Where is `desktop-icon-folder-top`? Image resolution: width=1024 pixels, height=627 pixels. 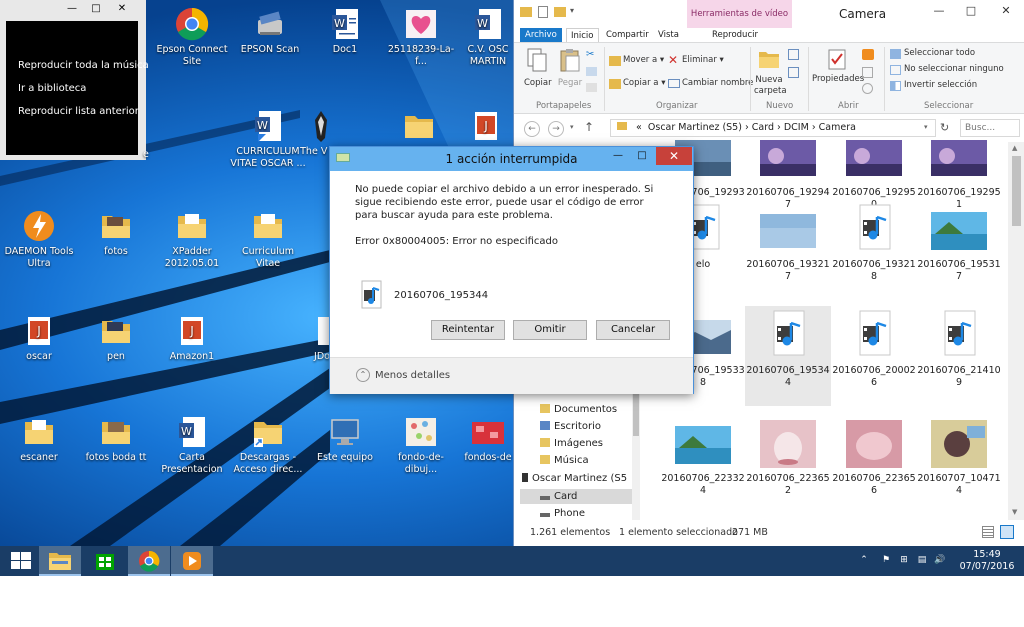
desktop-icon-folder-top is located at coordinates (419, 127).